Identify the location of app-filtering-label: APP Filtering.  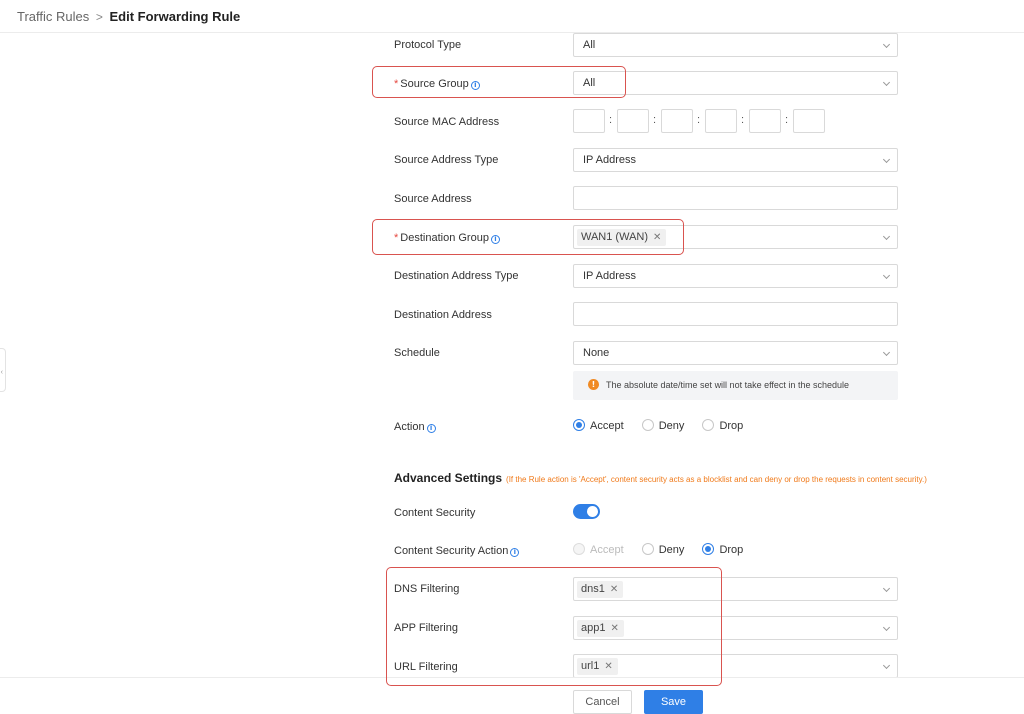
(426, 628).